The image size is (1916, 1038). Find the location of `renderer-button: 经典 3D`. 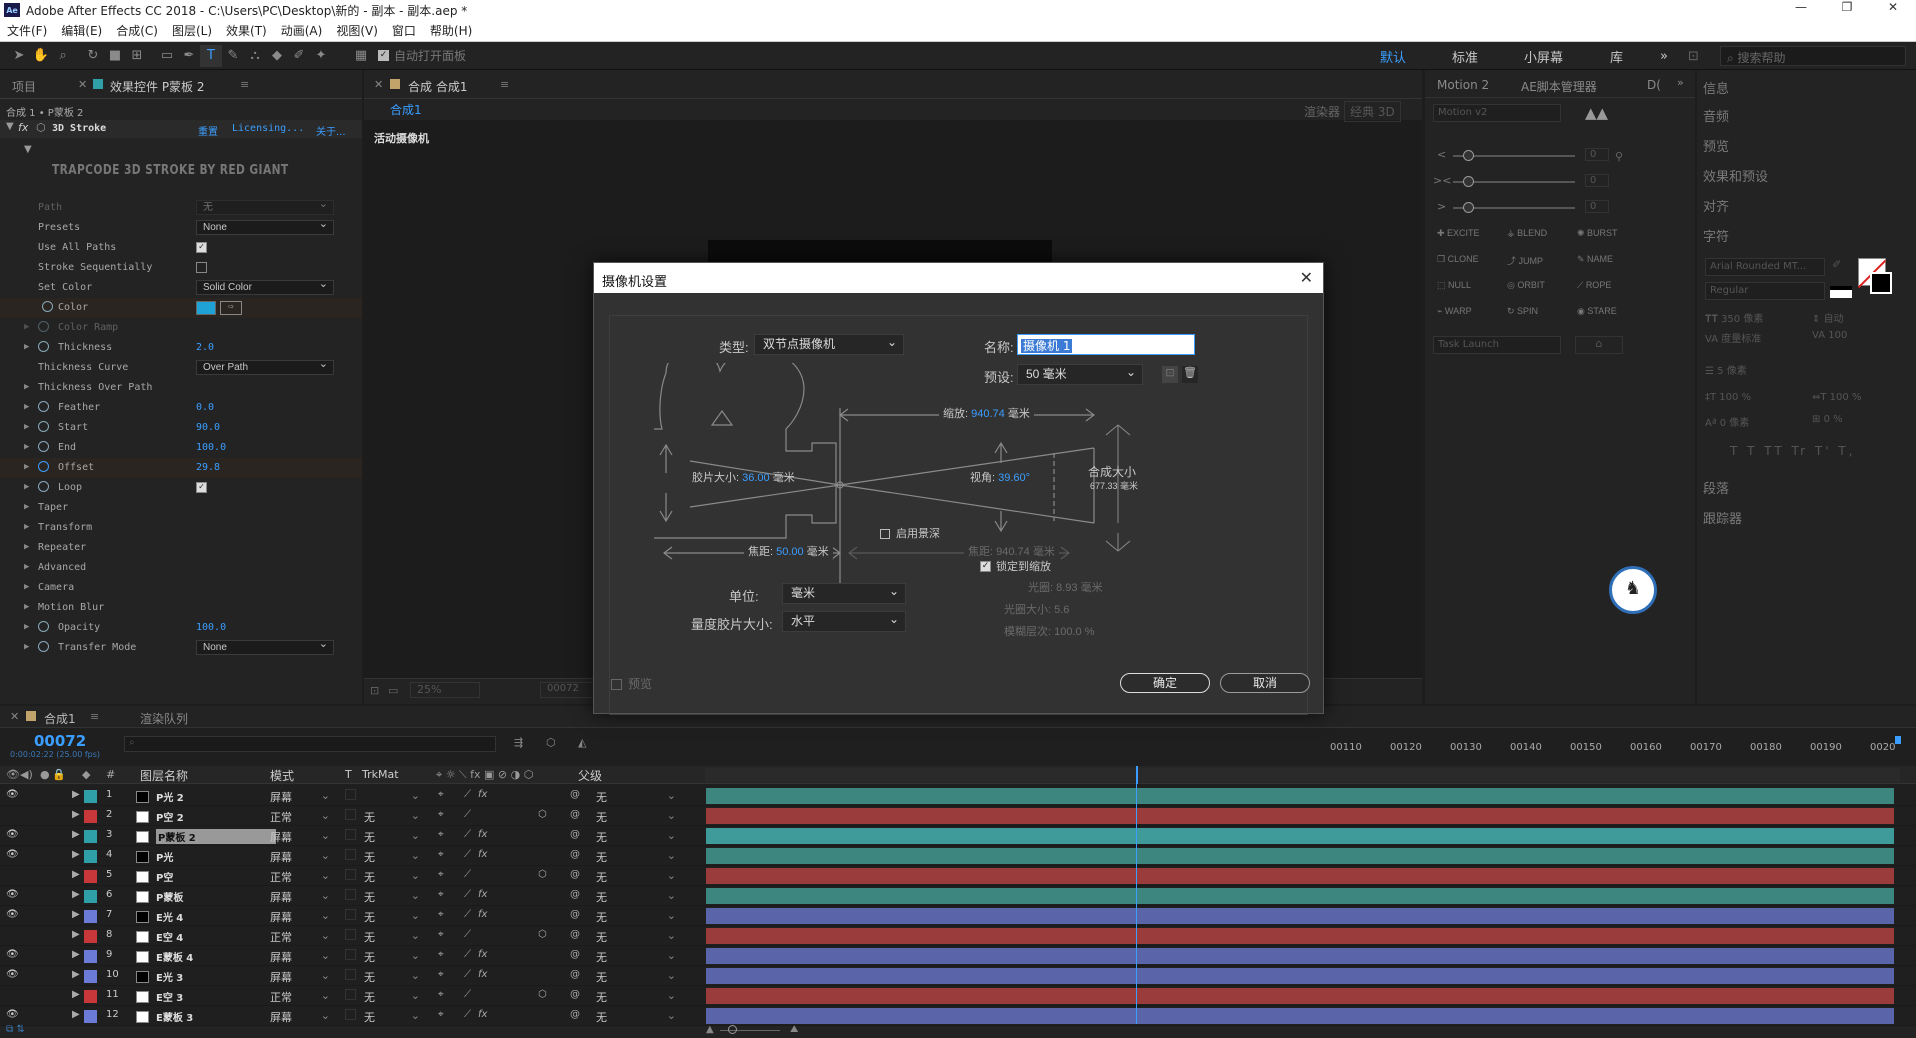

renderer-button: 经典 3D is located at coordinates (1372, 111).